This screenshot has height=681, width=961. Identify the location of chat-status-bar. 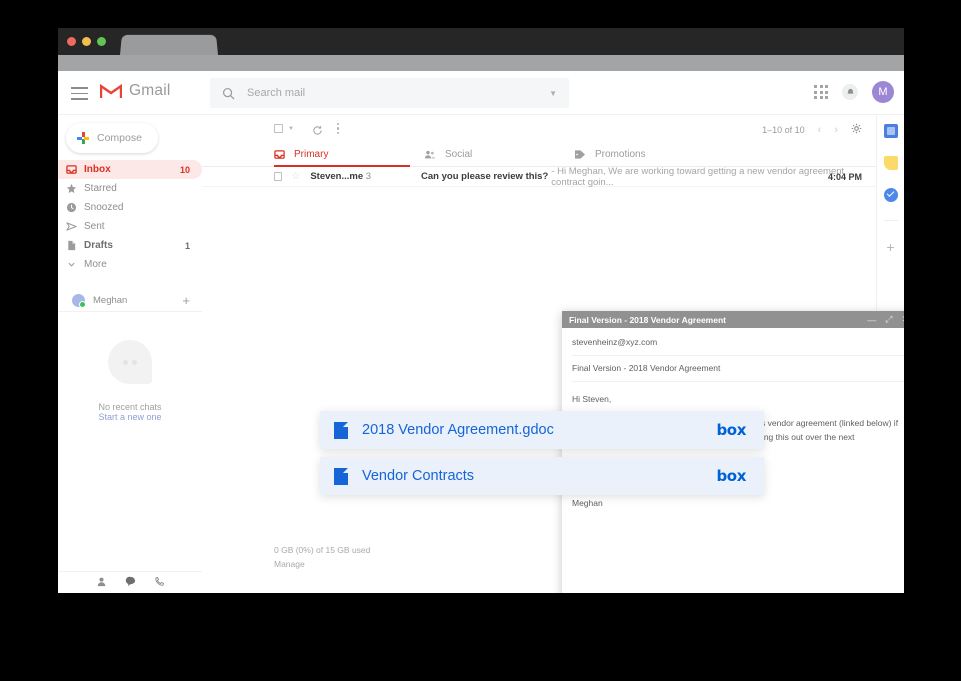
(130, 582).